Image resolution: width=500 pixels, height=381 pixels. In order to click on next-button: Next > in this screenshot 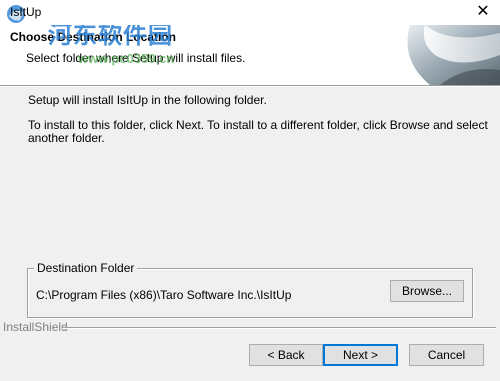, I will do `click(360, 355)`.